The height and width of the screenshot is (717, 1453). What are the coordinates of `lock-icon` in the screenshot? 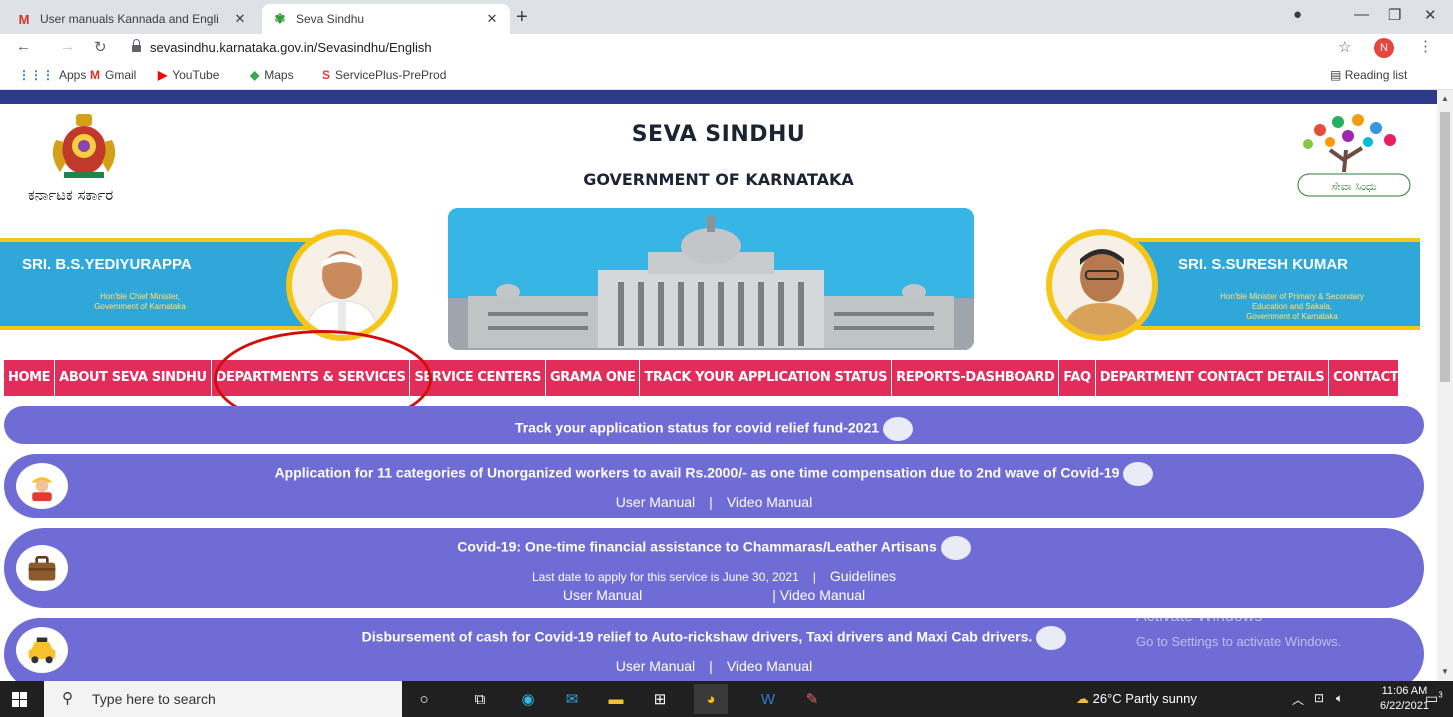 It's located at (136, 46).